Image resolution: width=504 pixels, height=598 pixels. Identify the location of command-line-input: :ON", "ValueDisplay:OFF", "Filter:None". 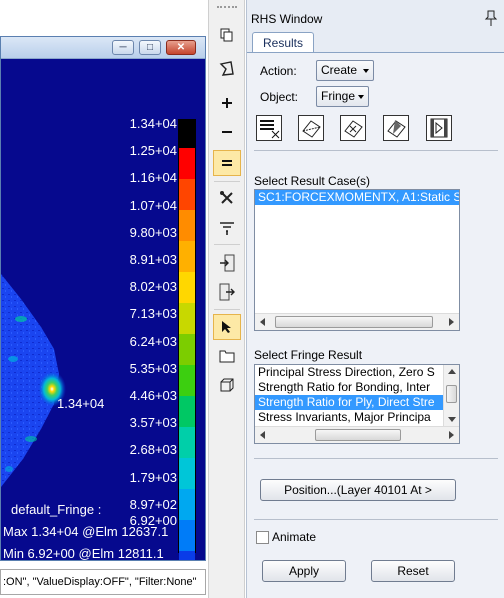
(103, 582).